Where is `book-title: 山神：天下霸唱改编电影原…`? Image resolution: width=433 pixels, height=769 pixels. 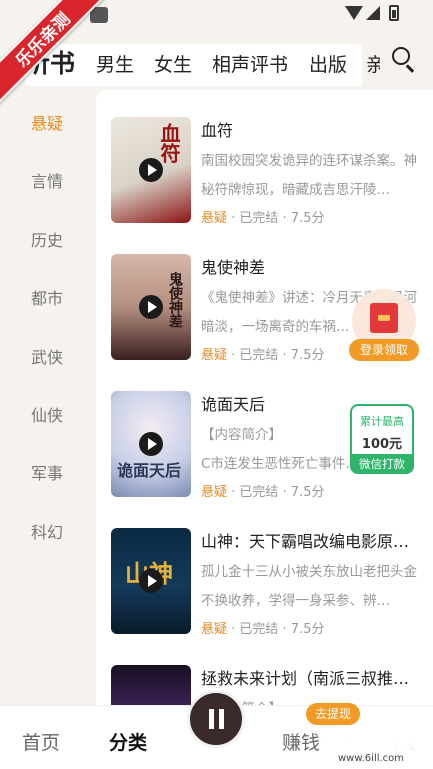
book-title: 山神：天下霸唱改编电影原… is located at coordinates (305, 541).